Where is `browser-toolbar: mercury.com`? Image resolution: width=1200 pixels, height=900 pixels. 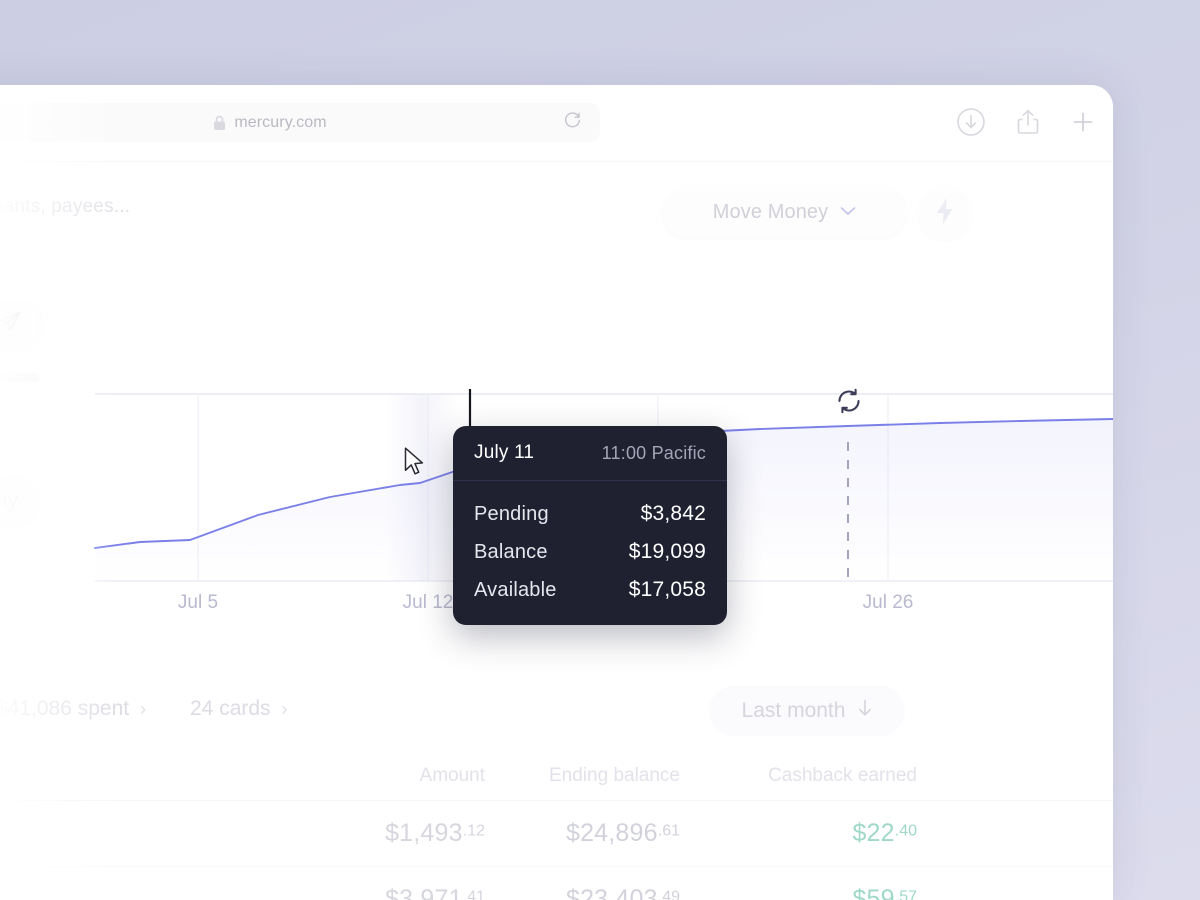
browser-toolbar: mercury.com is located at coordinates (556, 123).